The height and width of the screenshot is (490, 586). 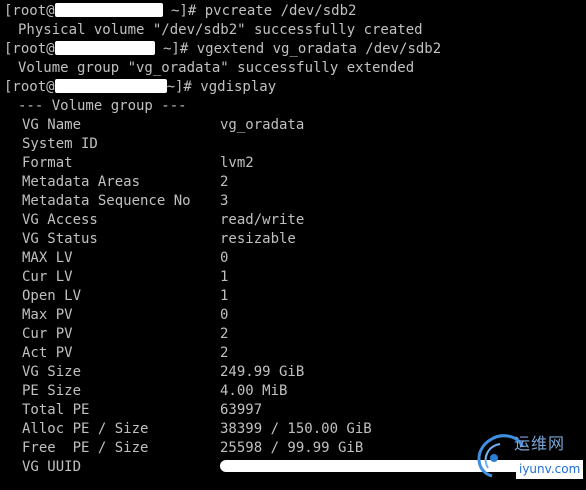 What do you see at coordinates (550, 469) in the screenshot?
I see `watermark-en-text: iyunv.com` at bounding box center [550, 469].